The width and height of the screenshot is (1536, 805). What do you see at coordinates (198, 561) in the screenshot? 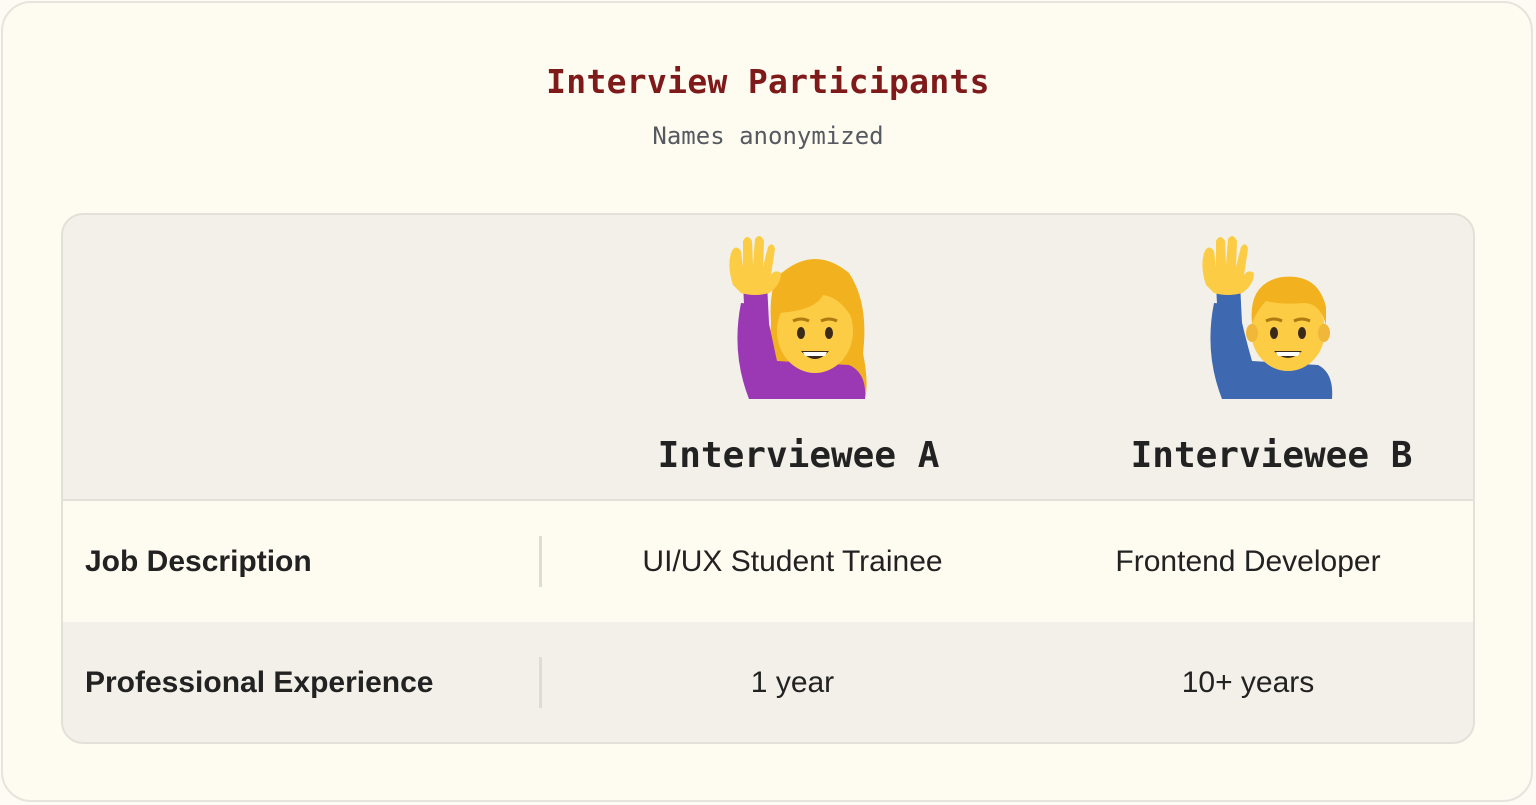
I see `row-label: Job Description` at bounding box center [198, 561].